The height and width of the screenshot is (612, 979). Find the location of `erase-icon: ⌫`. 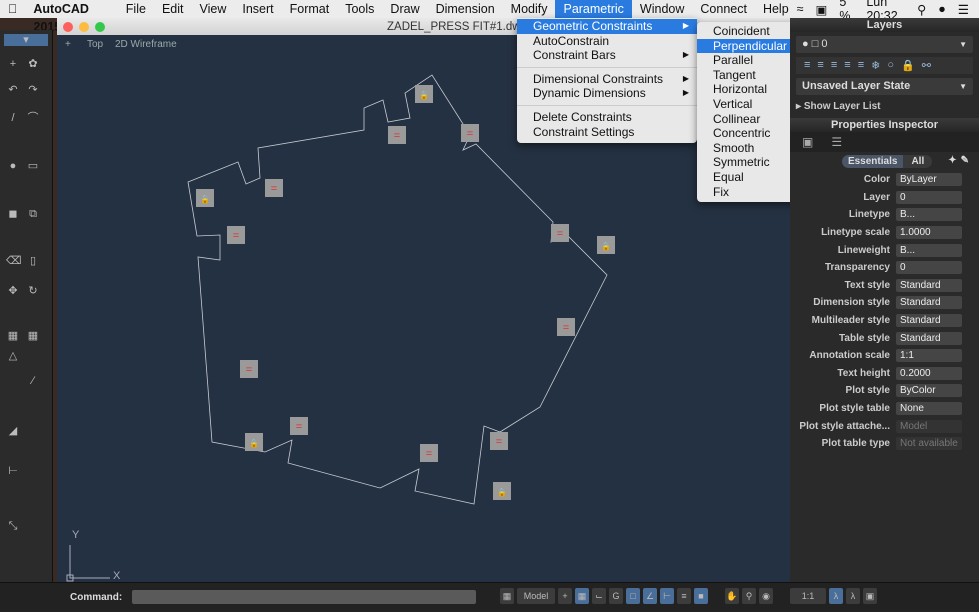

erase-icon: ⌫ is located at coordinates (14, 261).